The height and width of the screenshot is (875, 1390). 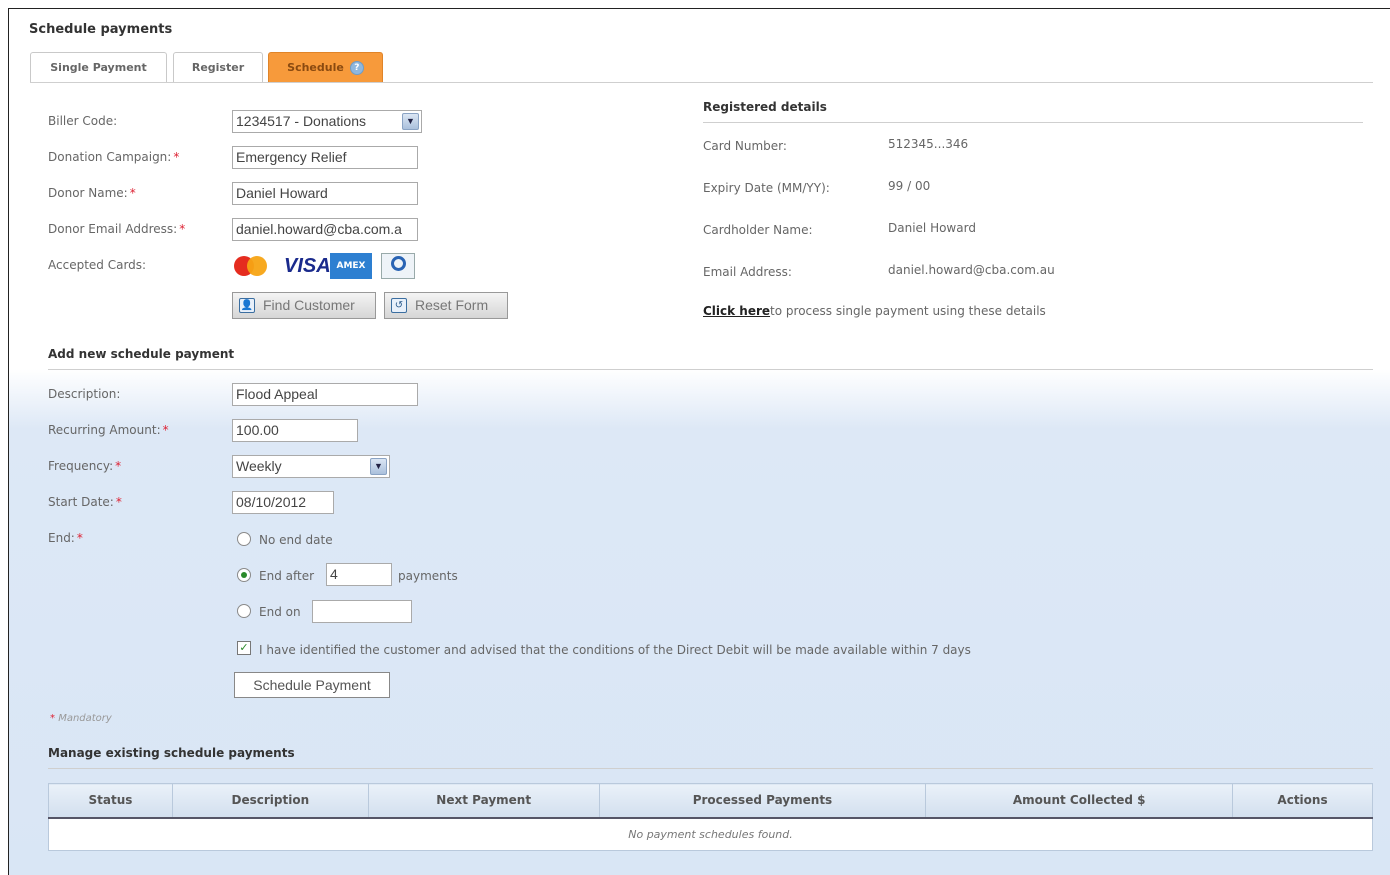 I want to click on donor-name-field: Daniel Howard, so click(x=325, y=193).